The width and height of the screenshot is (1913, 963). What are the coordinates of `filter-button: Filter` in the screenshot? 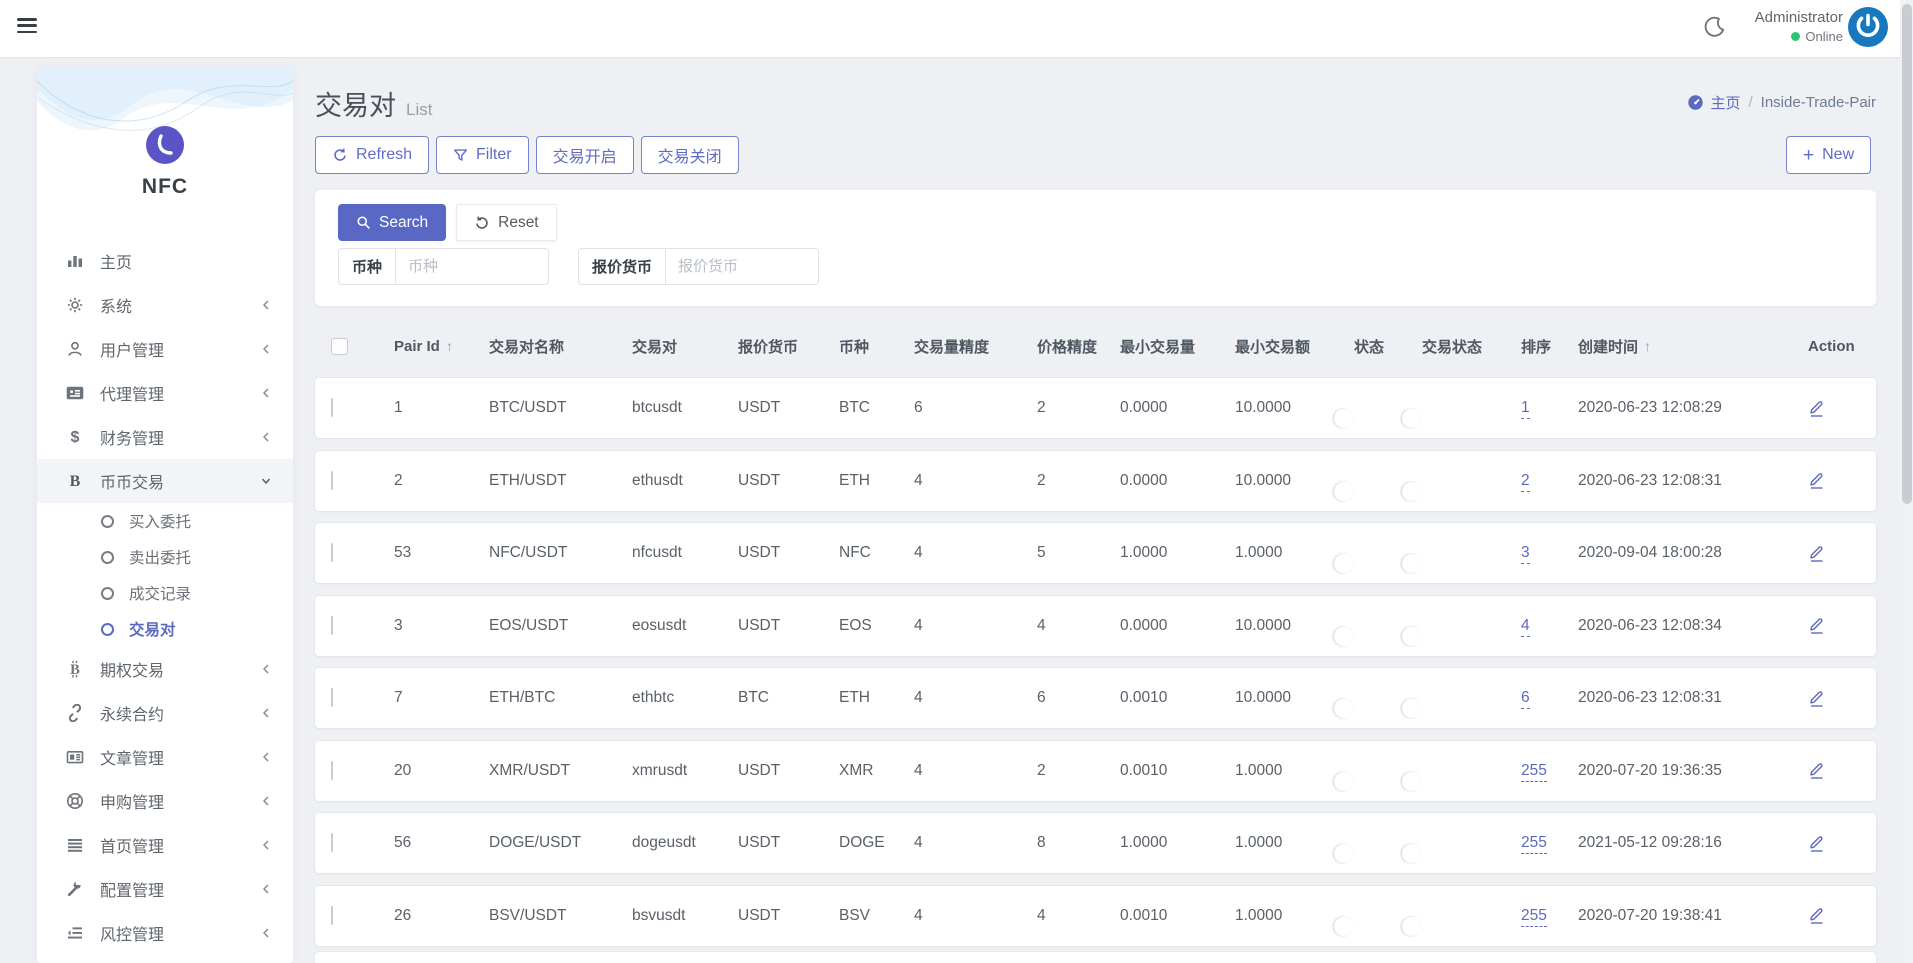 It's located at (482, 155).